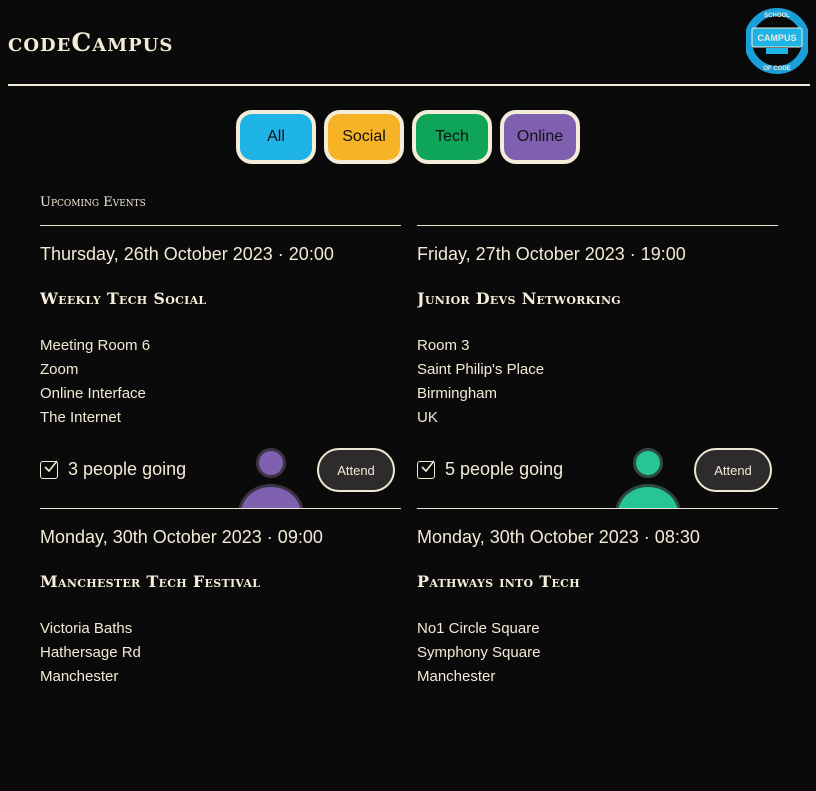 This screenshot has width=816, height=791. I want to click on brand-name: codeCampus, so click(90, 42).